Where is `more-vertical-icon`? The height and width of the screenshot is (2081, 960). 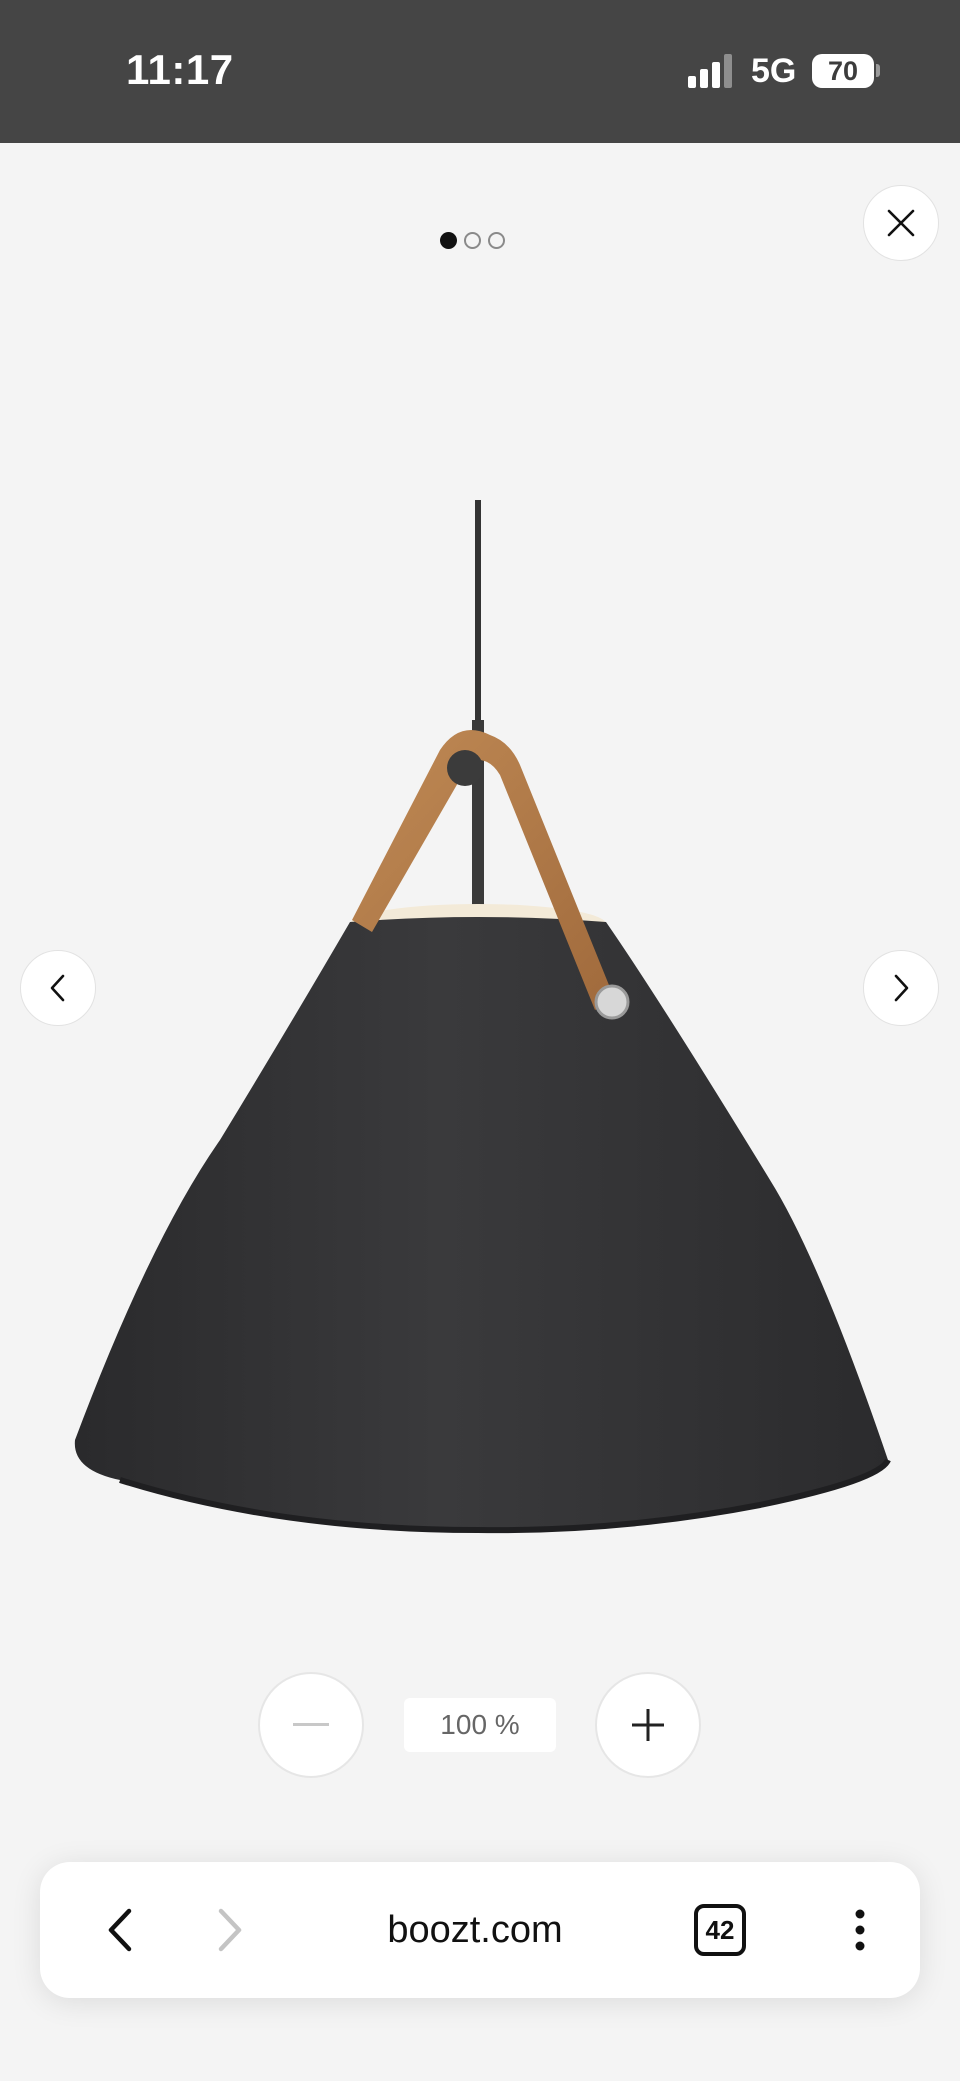 more-vertical-icon is located at coordinates (860, 1930).